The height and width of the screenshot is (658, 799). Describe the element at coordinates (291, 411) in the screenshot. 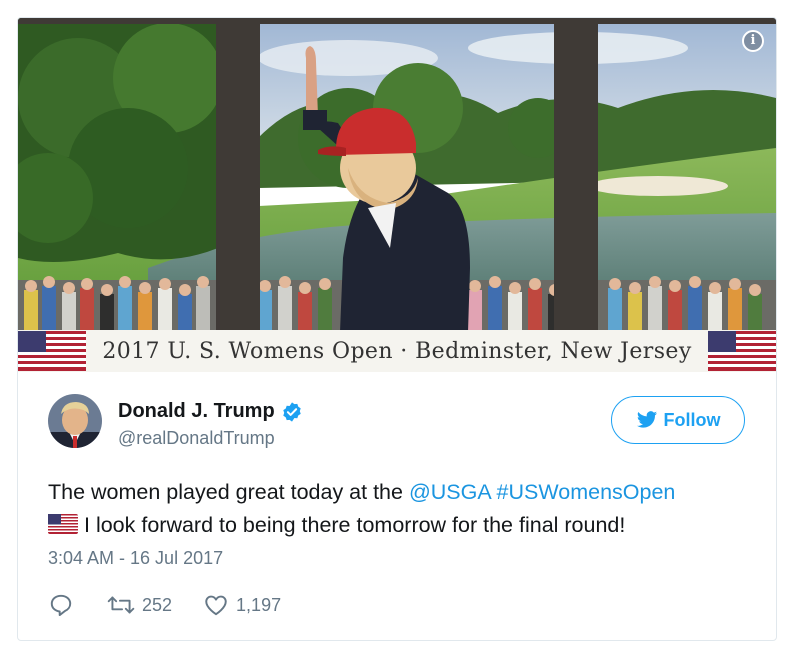

I see `verified-badge-icon` at that location.